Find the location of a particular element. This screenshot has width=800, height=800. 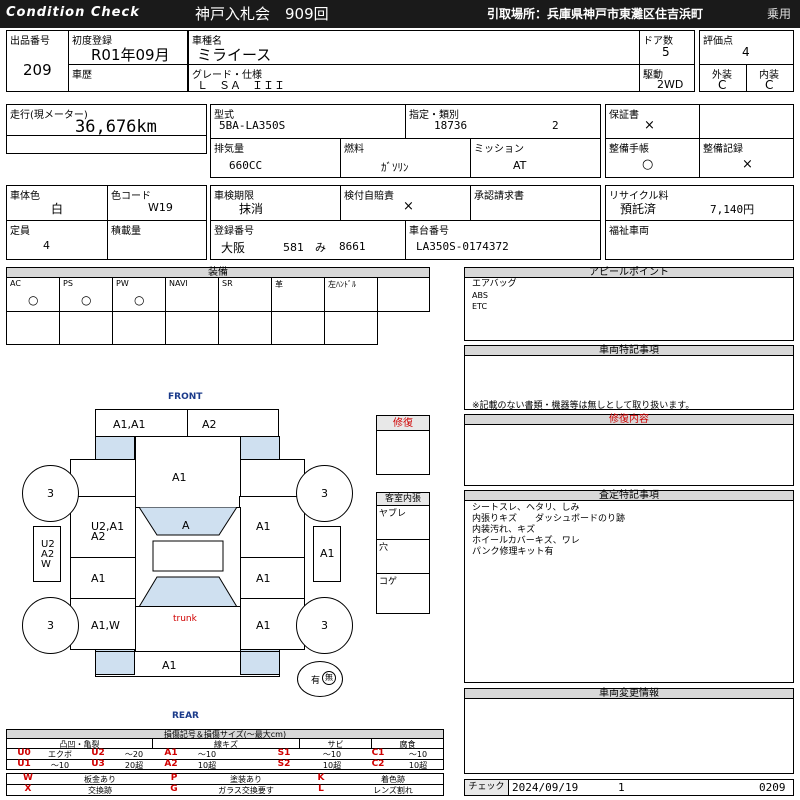

load-capacity-label: 積載量 is located at coordinates (126, 231).